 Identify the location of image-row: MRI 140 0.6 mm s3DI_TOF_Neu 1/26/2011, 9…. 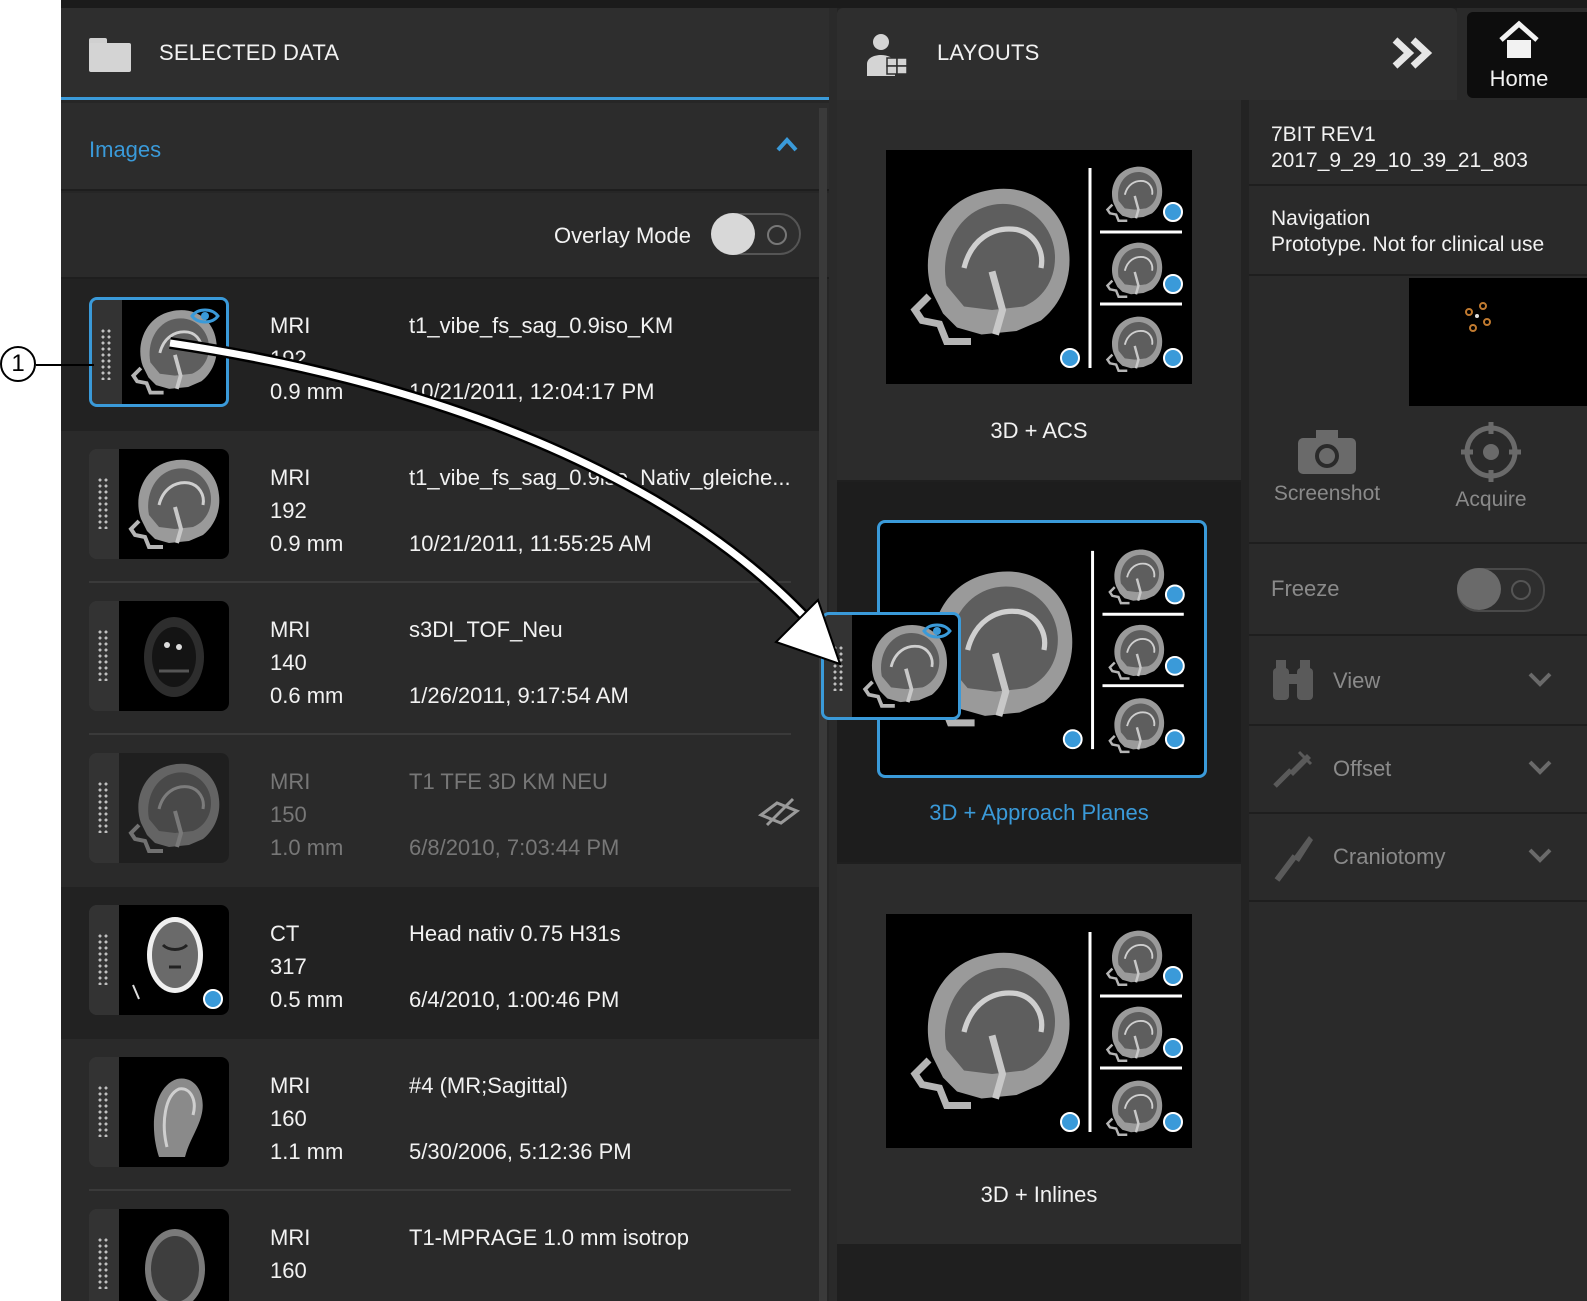
(440, 659).